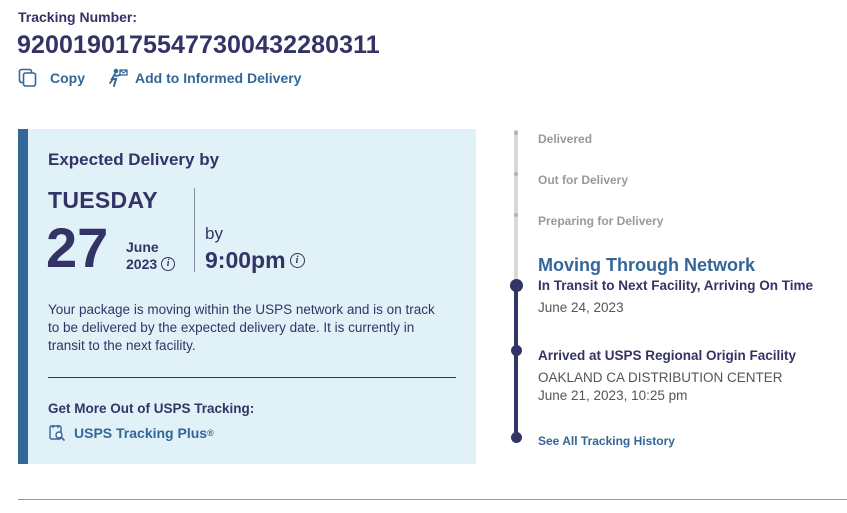  What do you see at coordinates (151, 408) in the screenshot?
I see `more-tracking-label: Get More Out of USPS Tracking:` at bounding box center [151, 408].